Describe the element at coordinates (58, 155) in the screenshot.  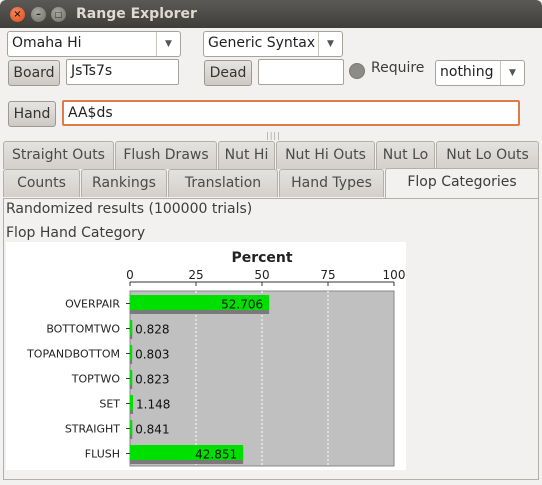
I see `tab-straight-outs: Straight Outs` at that location.